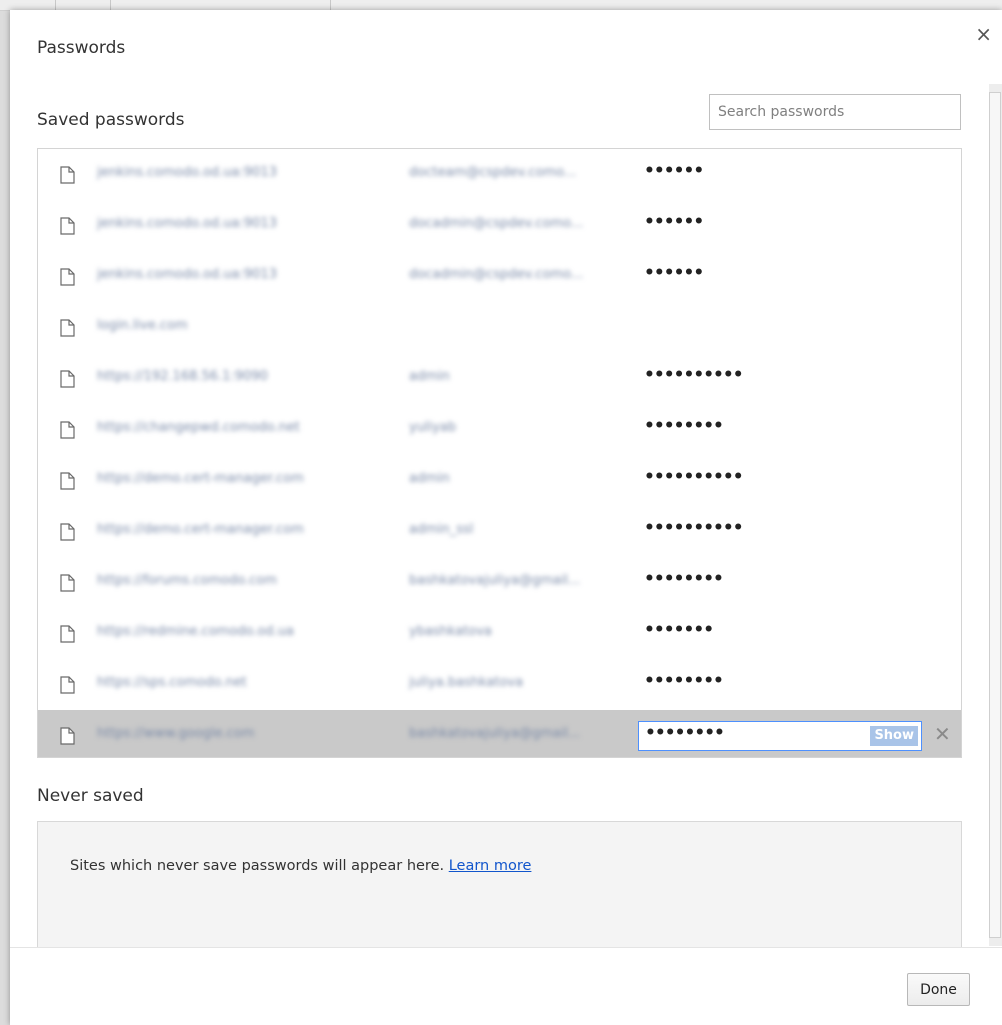 The height and width of the screenshot is (1025, 1002). Describe the element at coordinates (172, 682) in the screenshot. I see `row-site: https://sps.comodo.net` at that location.